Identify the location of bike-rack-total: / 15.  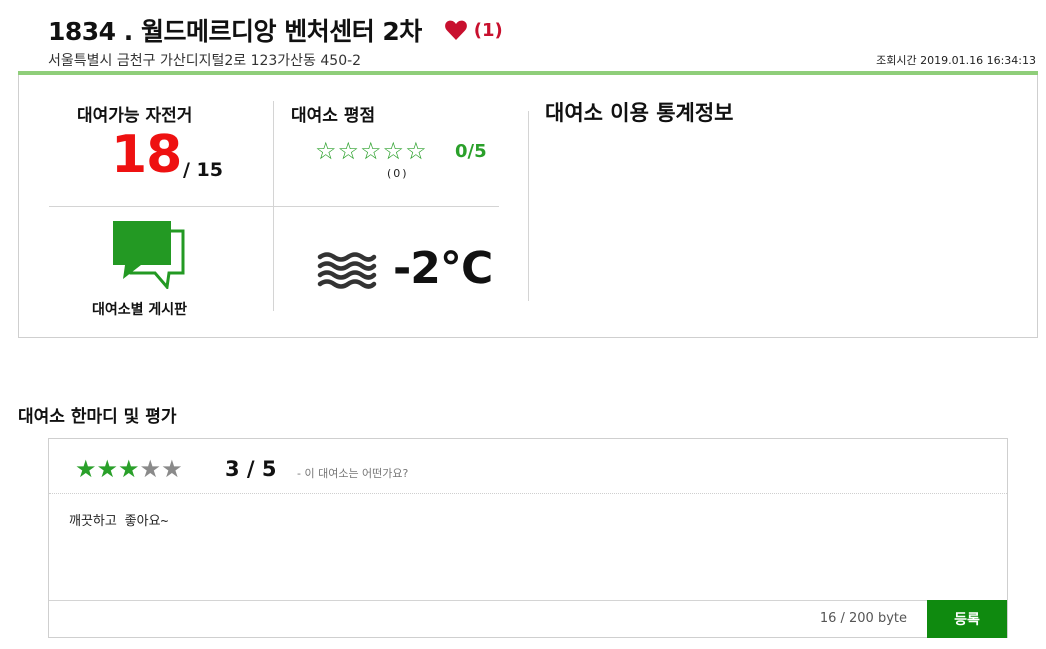
(203, 170).